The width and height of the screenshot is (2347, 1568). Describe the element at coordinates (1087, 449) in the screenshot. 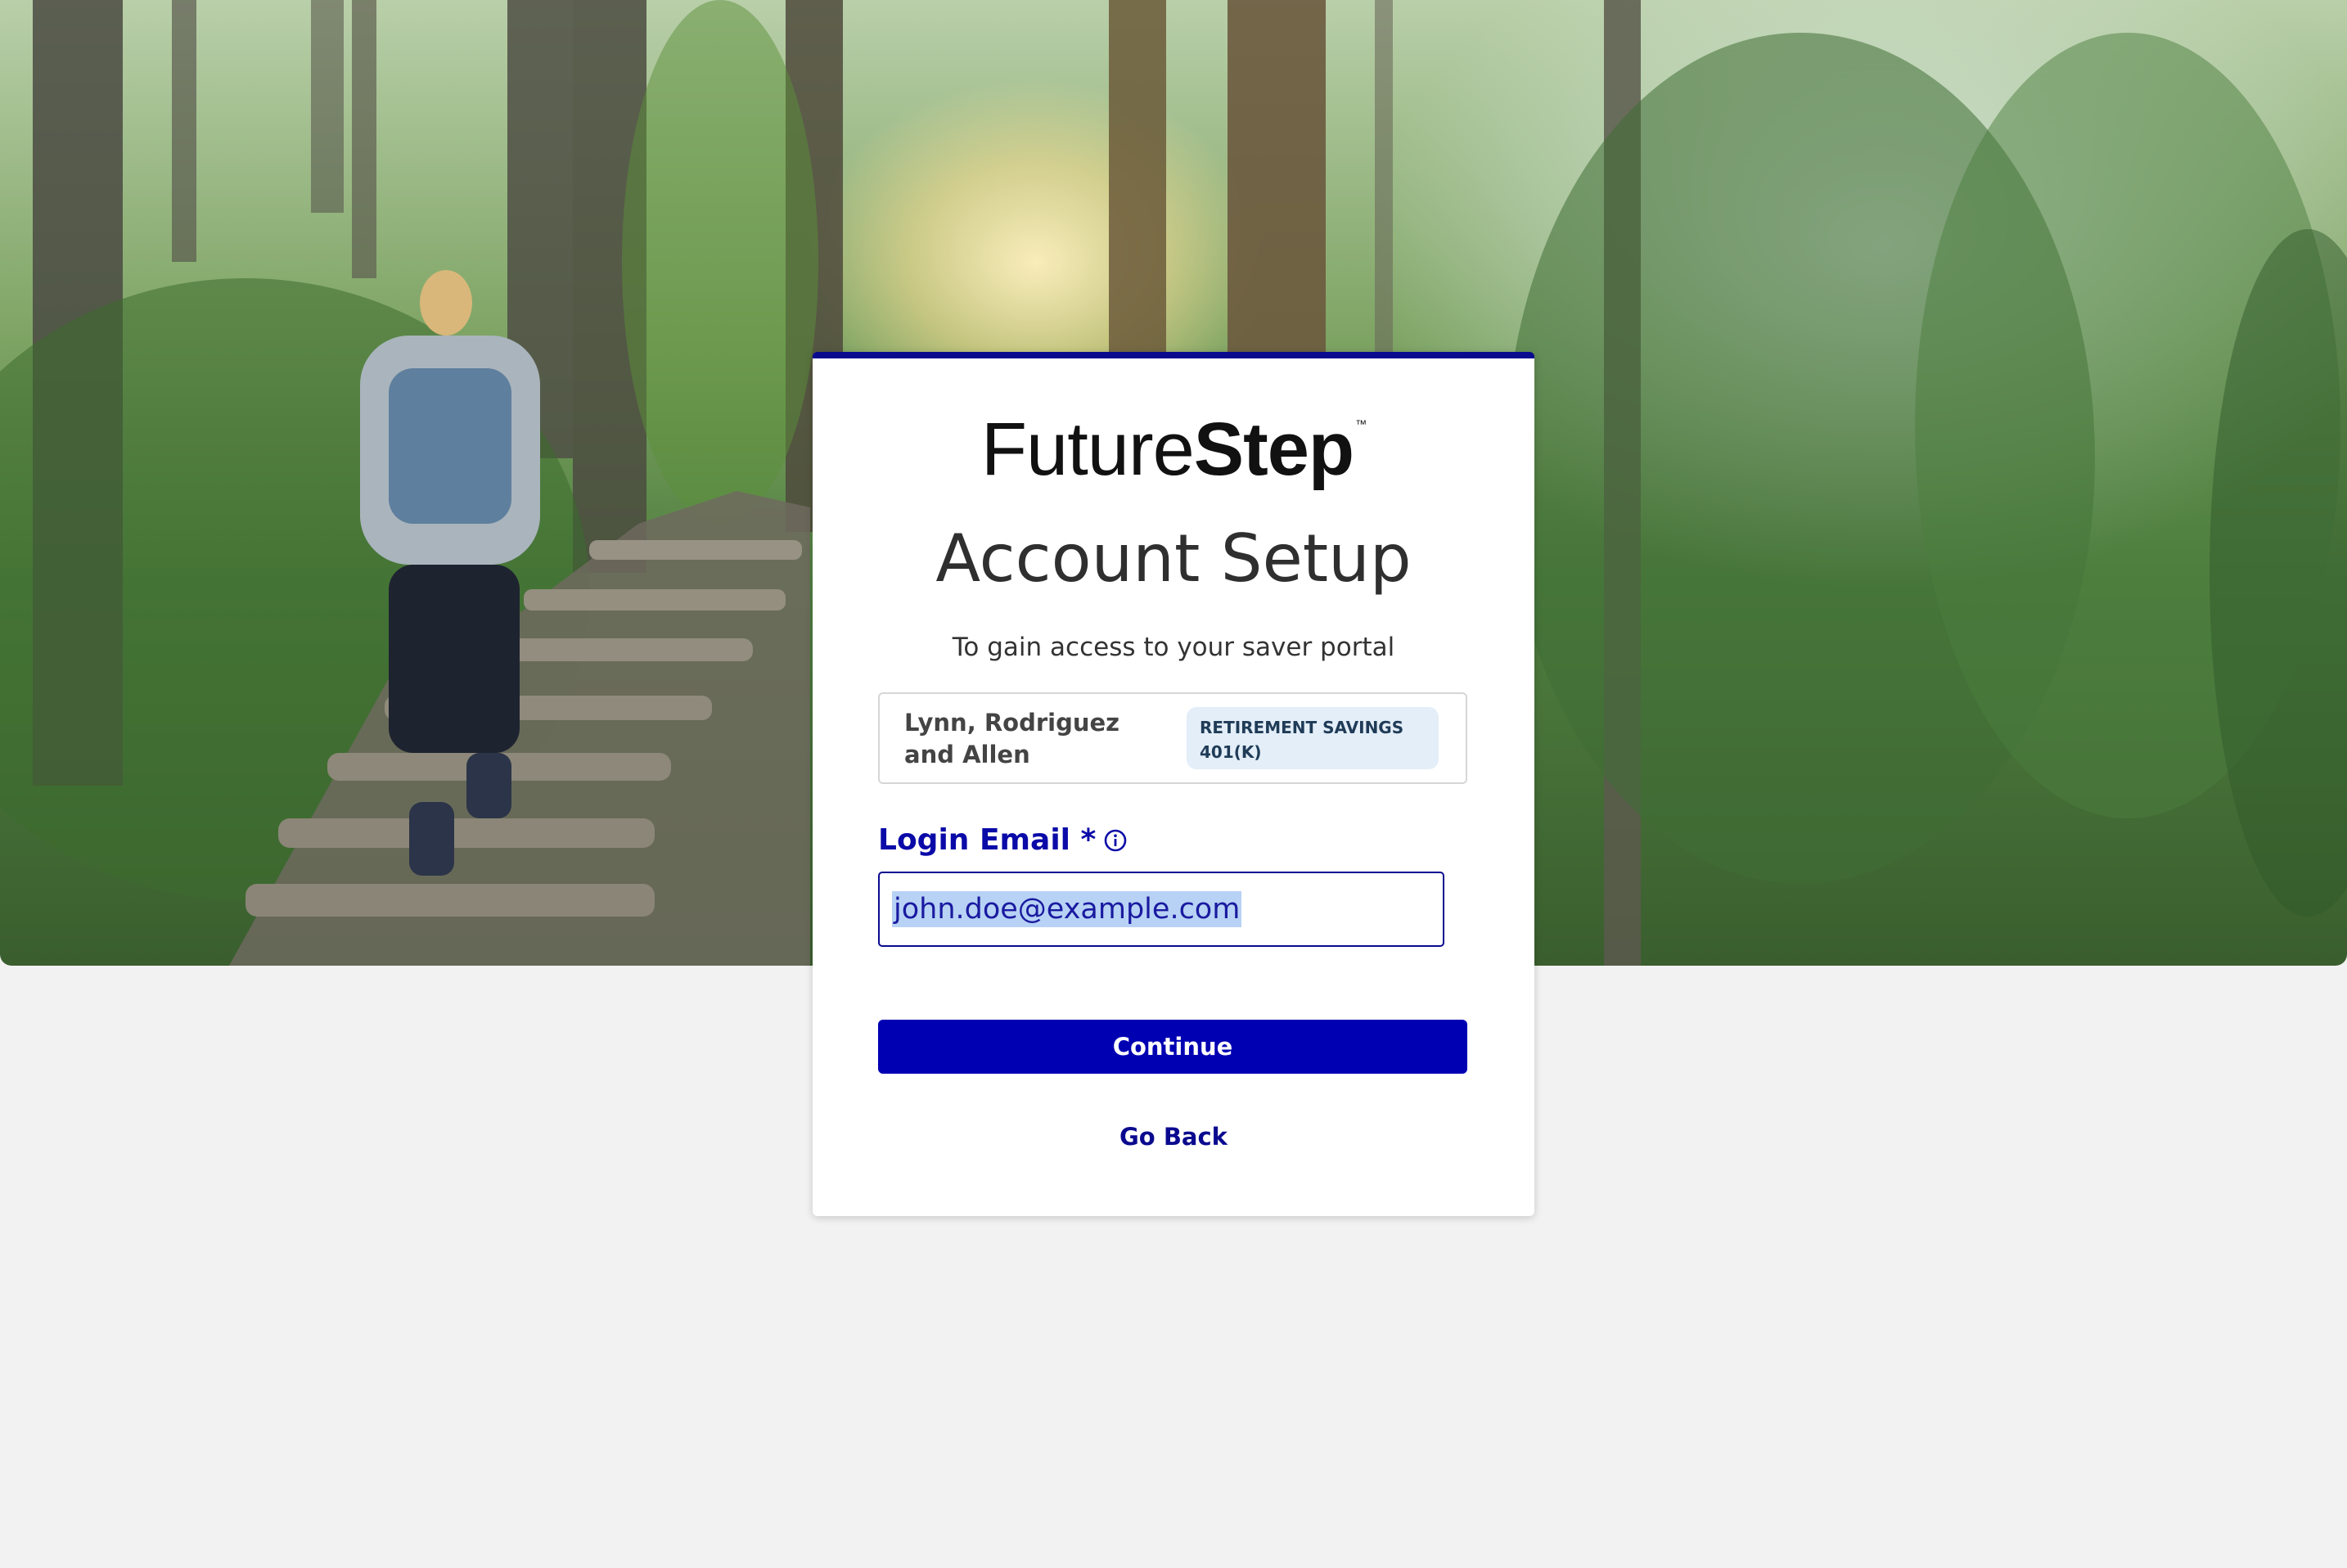

I see `logo-light-text: Future` at that location.